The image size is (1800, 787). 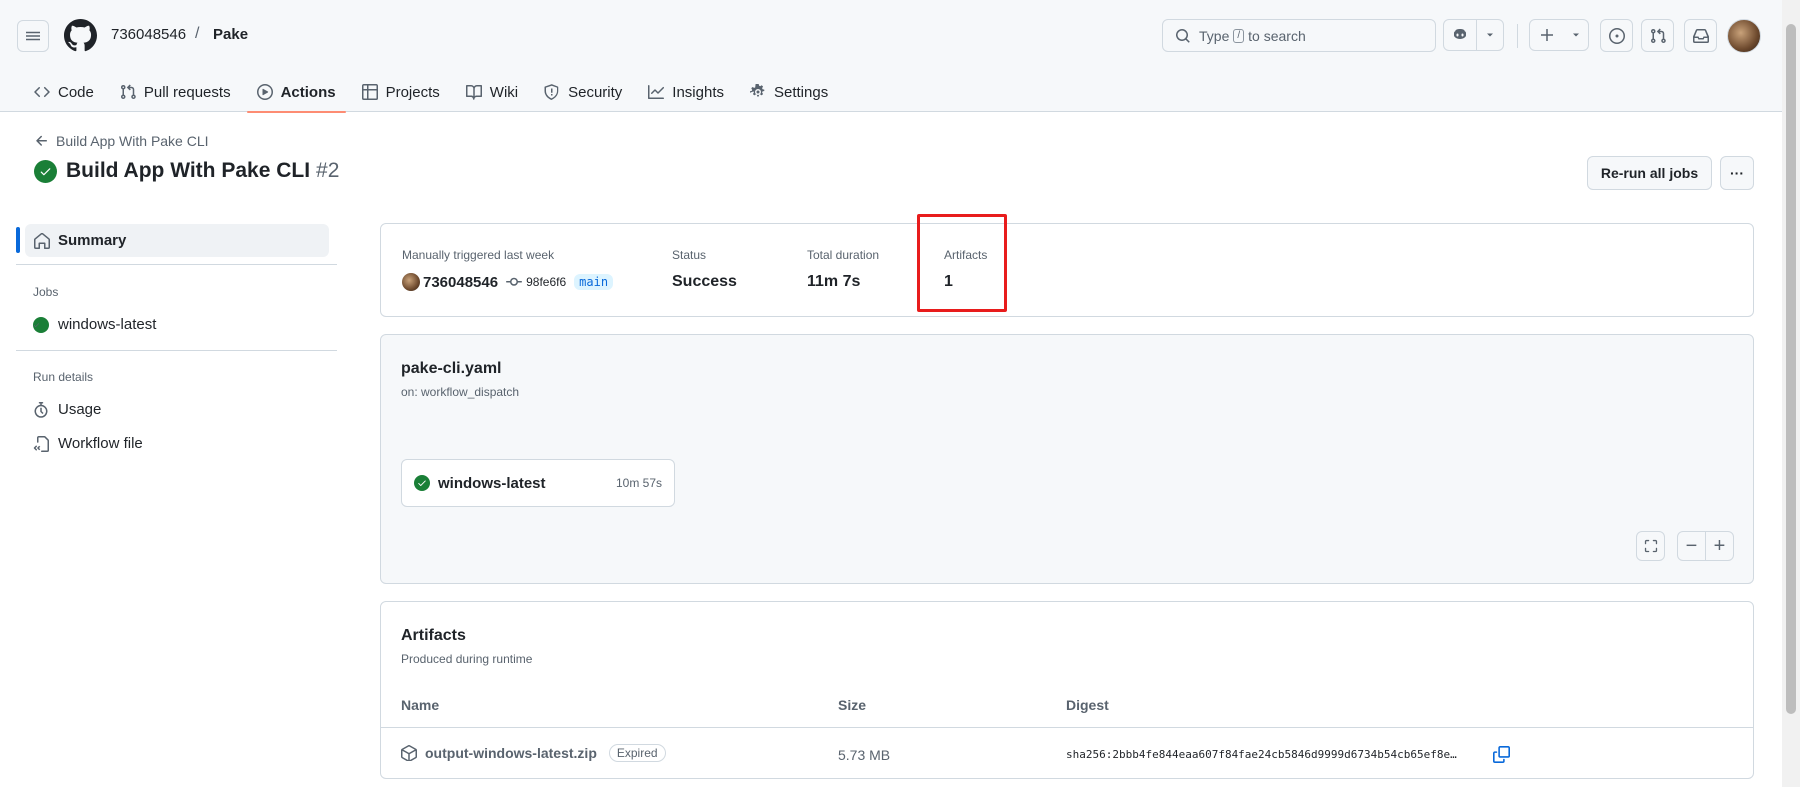 I want to click on sidebar-item-summary: Summary, so click(x=177, y=240).